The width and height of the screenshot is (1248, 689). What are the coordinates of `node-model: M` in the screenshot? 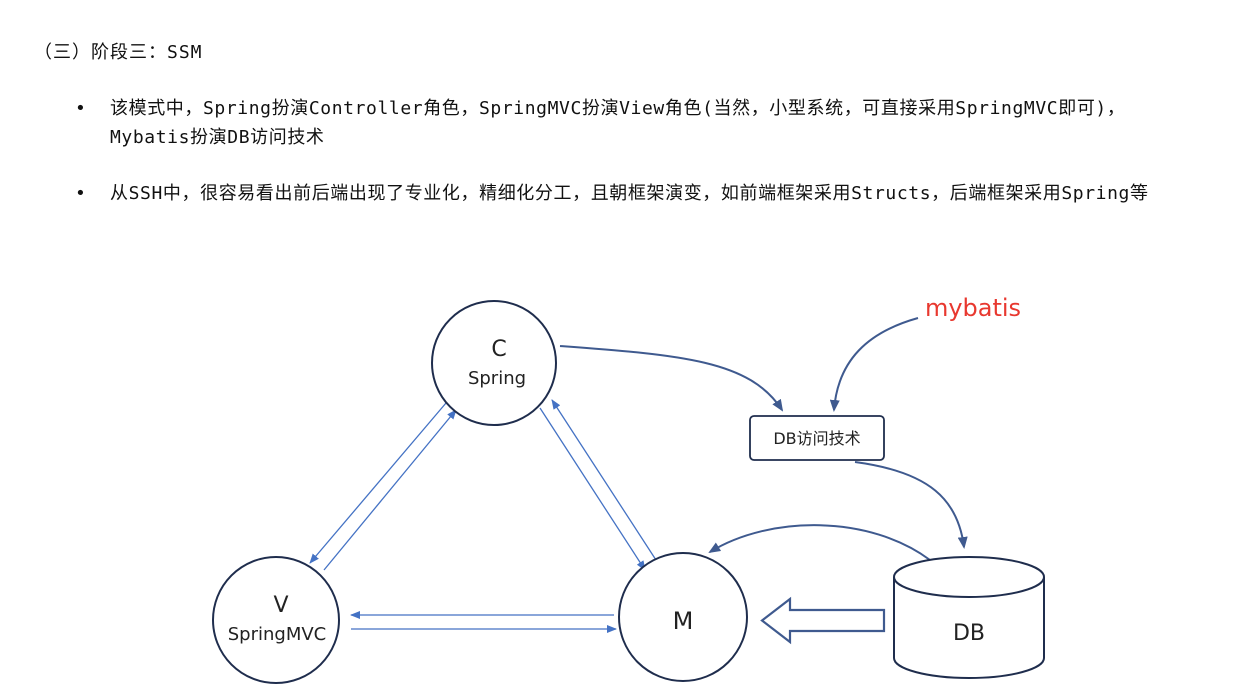 It's located at (683, 617).